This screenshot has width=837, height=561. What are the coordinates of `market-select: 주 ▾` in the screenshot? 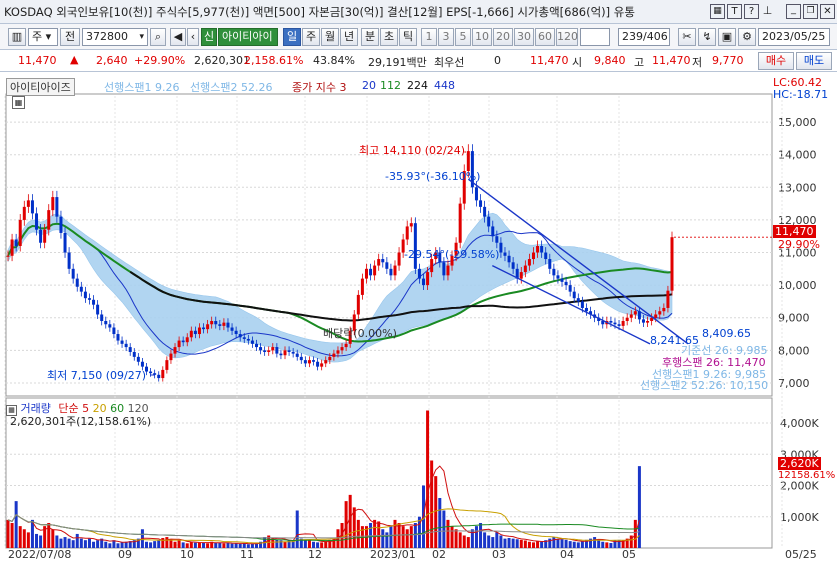 It's located at (43, 37).